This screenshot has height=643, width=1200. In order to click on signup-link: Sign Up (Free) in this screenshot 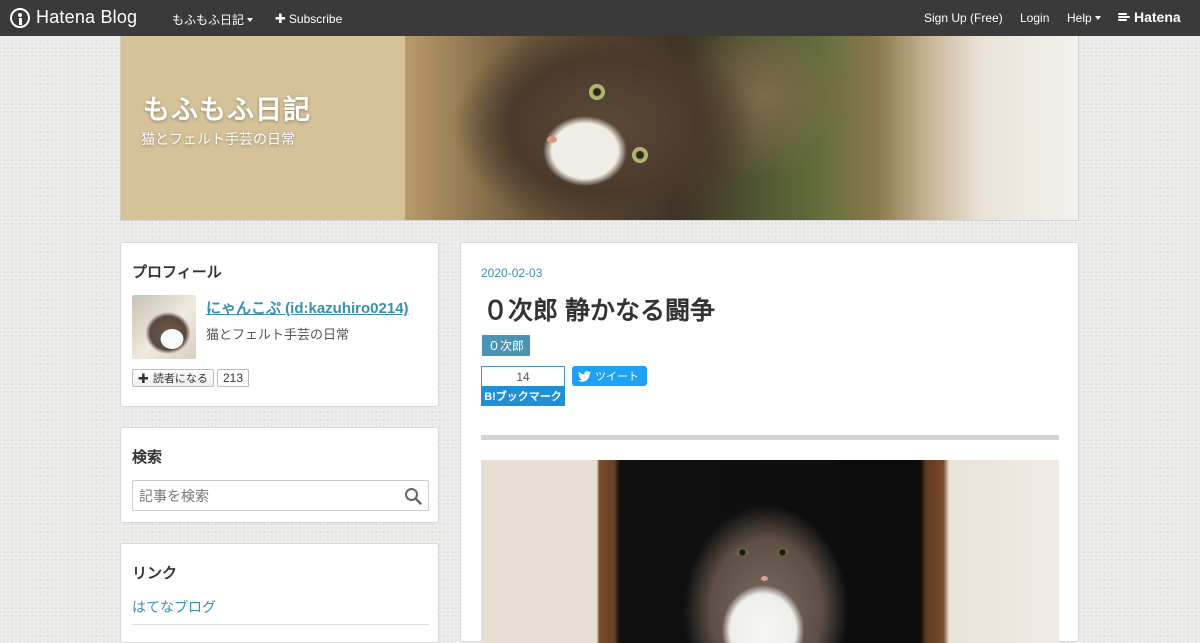, I will do `click(963, 18)`.